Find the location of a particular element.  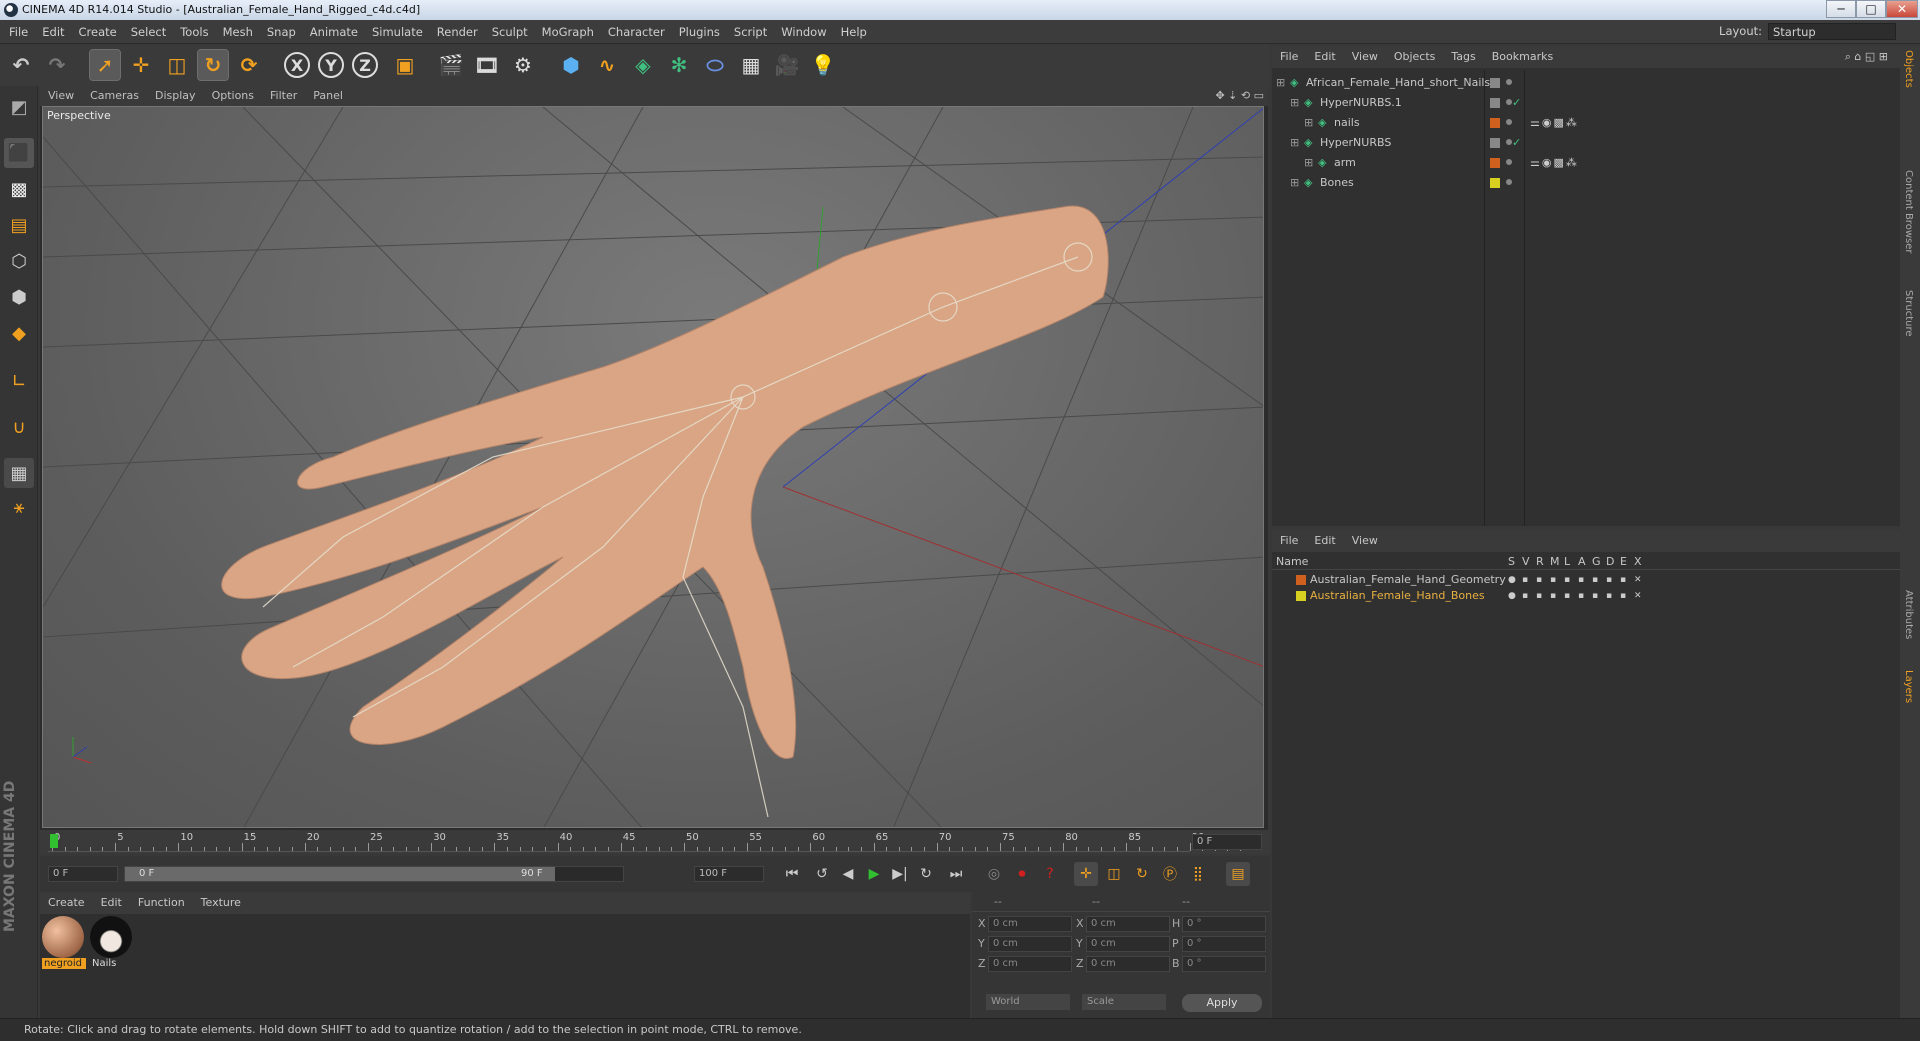

scale-tool-icon: ◫ is located at coordinates (177, 65).